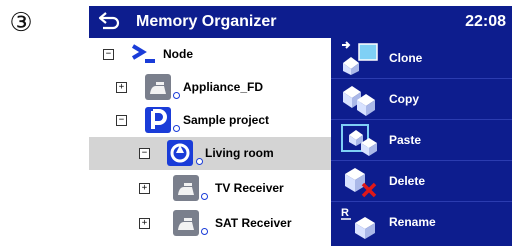  What do you see at coordinates (360, 58) in the screenshot?
I see `clone-icon` at bounding box center [360, 58].